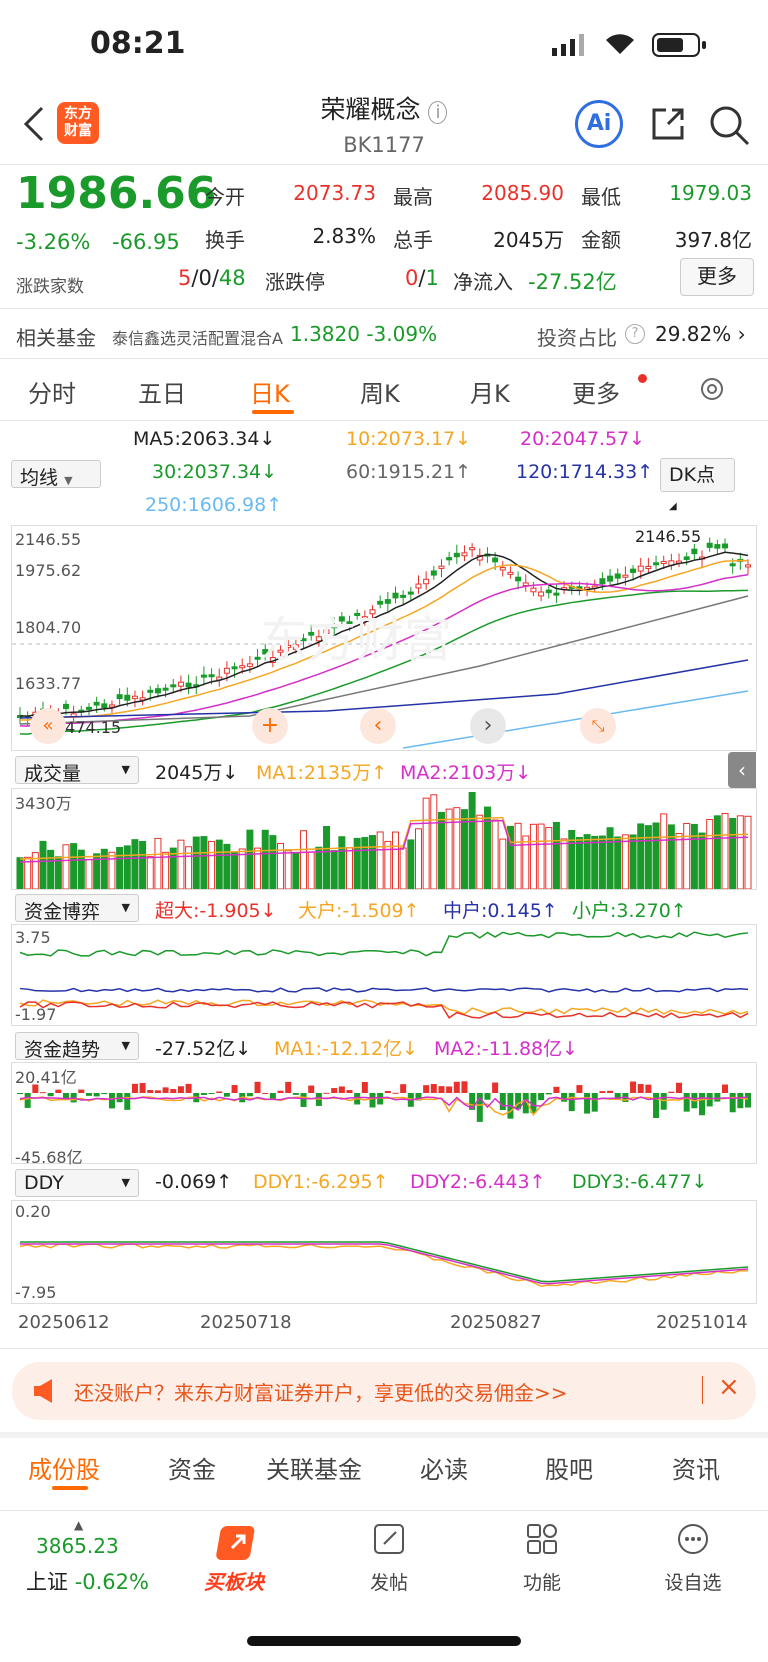 Image resolution: width=768 pixels, height=1662 pixels. I want to click on game-super: 超大:-1.905↓, so click(216, 911).